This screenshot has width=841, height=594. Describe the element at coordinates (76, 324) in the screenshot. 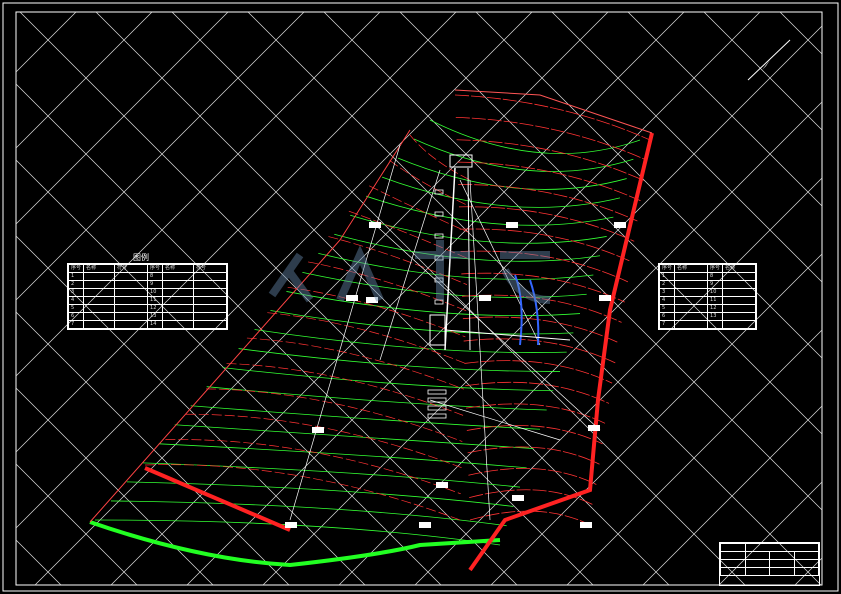

I see `legend-cell: 7` at that location.